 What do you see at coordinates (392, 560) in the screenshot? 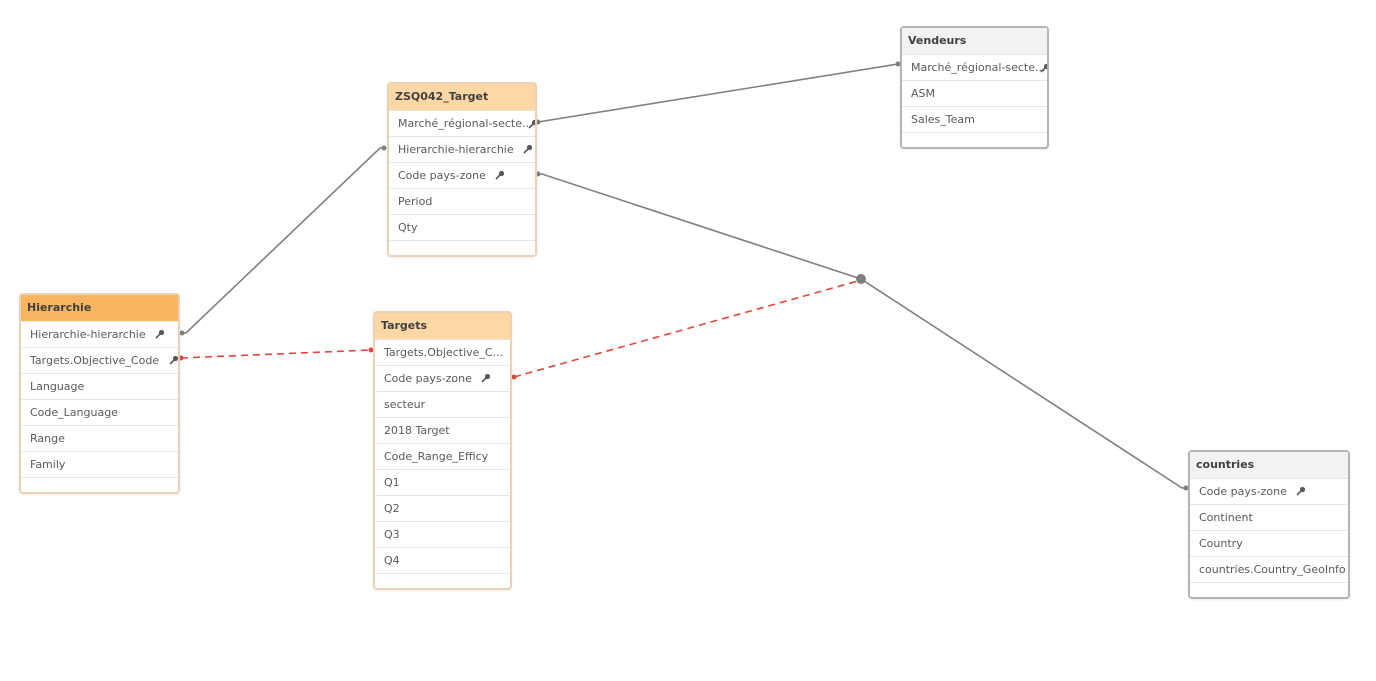
I see `field-label: Q4` at bounding box center [392, 560].